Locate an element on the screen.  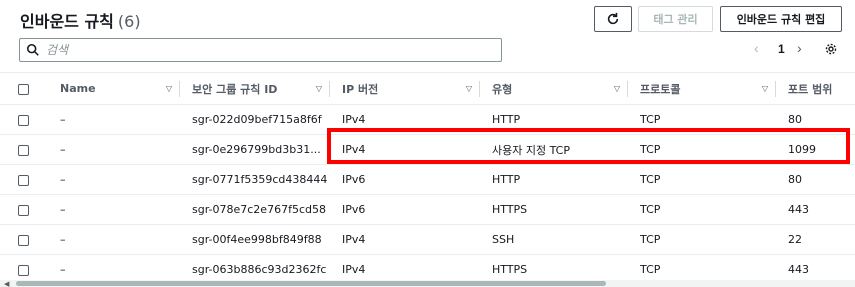
prev-page-button: ‹ is located at coordinates (756, 48).